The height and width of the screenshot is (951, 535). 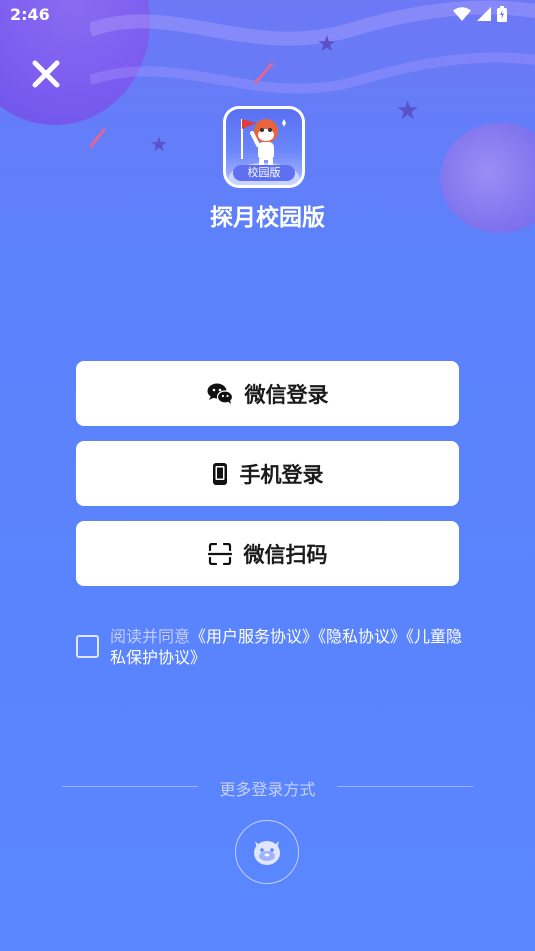 What do you see at coordinates (219, 553) in the screenshot?
I see `scan-icon` at bounding box center [219, 553].